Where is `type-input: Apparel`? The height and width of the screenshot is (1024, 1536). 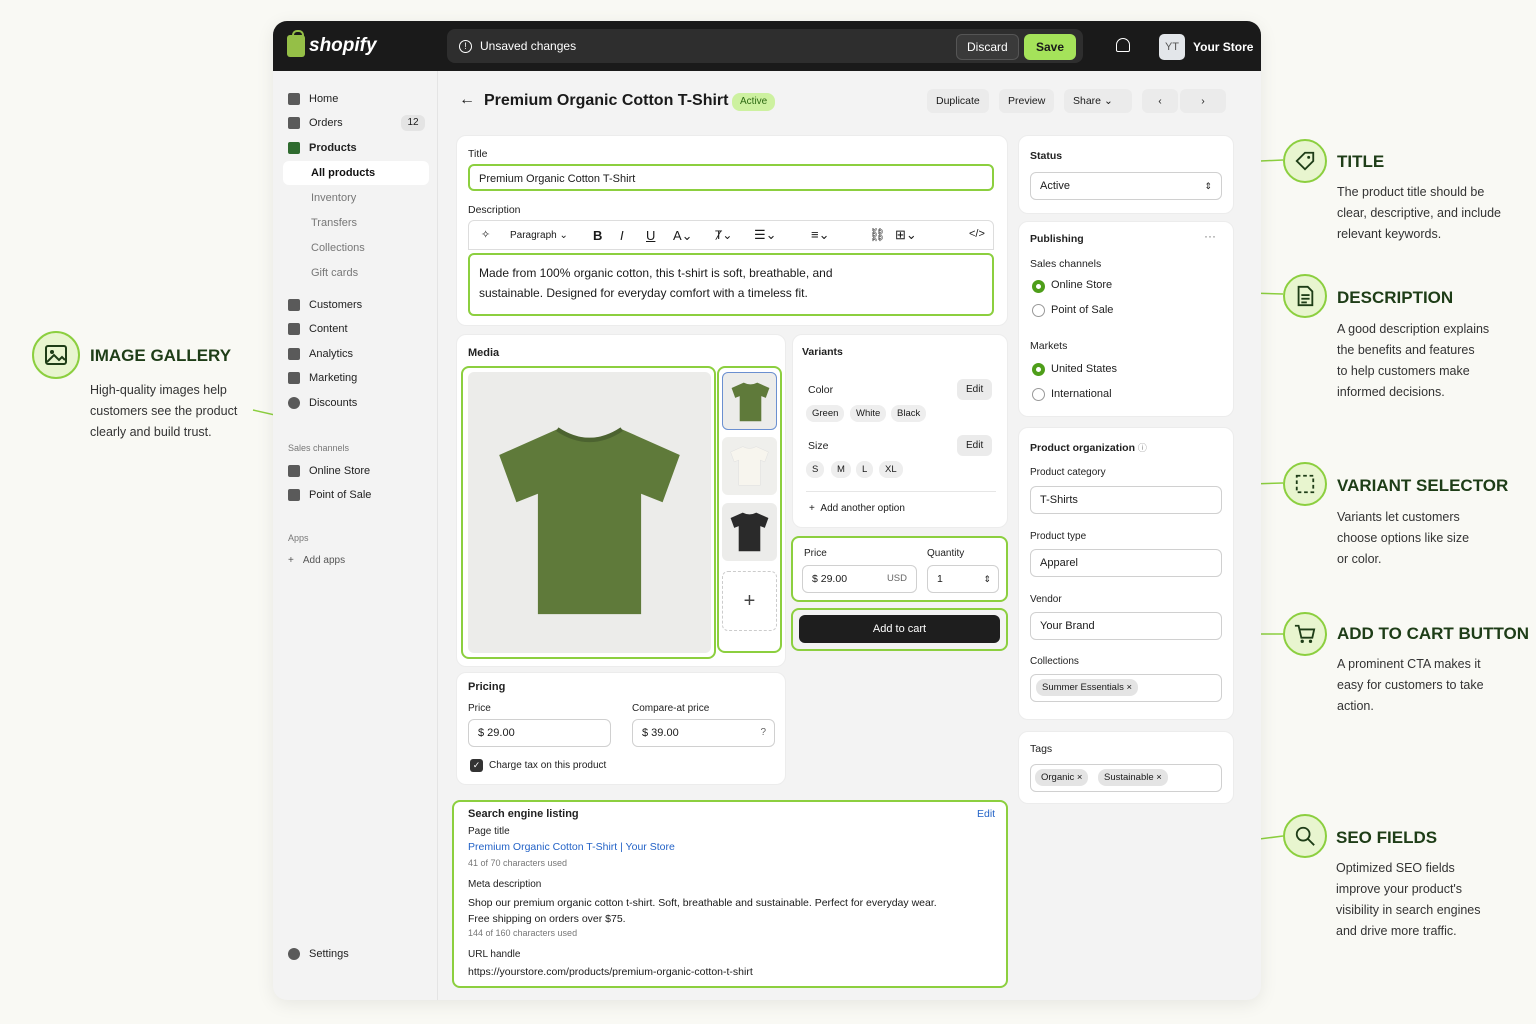 type-input: Apparel is located at coordinates (1126, 563).